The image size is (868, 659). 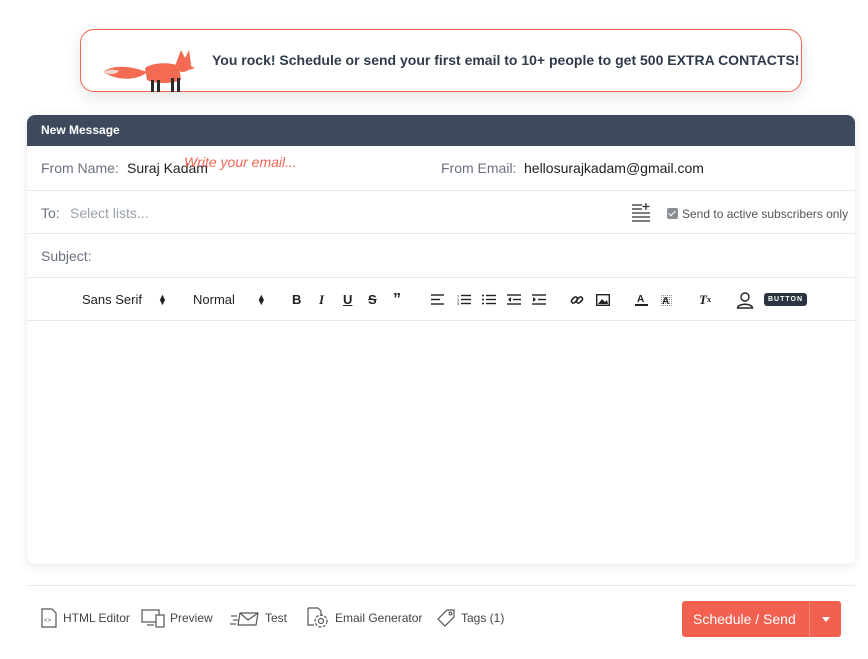 What do you see at coordinates (321, 299) in the screenshot?
I see `italic-icon: I` at bounding box center [321, 299].